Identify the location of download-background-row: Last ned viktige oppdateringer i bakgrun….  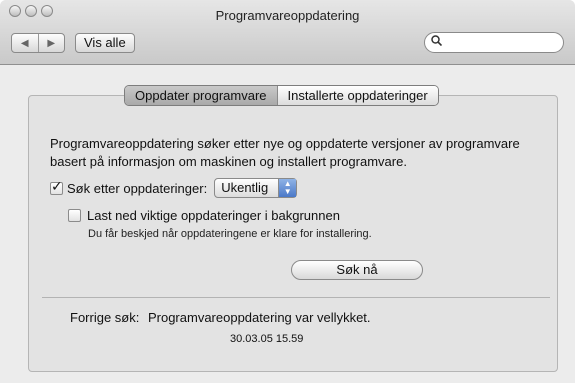
(204, 215).